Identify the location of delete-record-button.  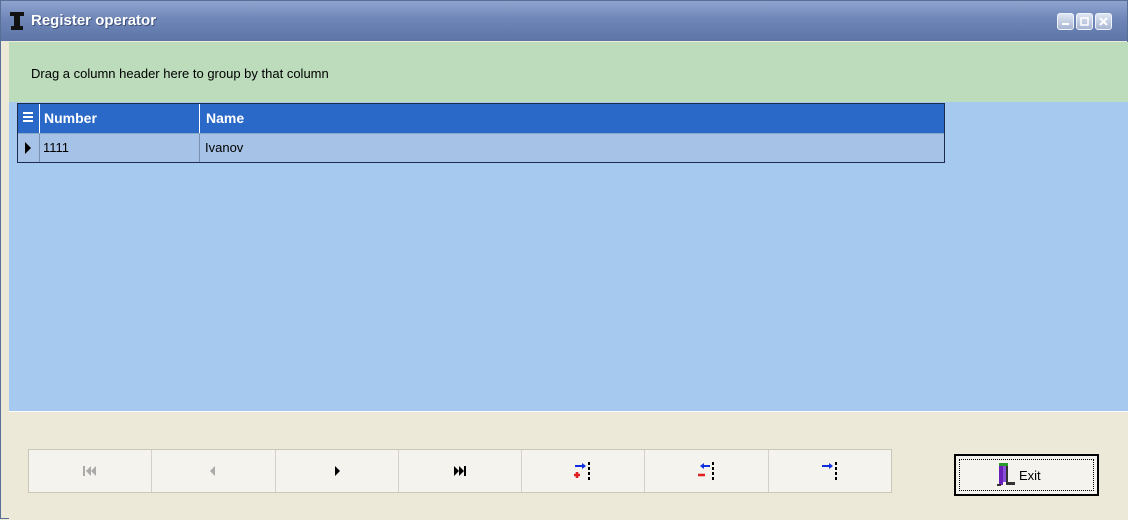
(707, 471).